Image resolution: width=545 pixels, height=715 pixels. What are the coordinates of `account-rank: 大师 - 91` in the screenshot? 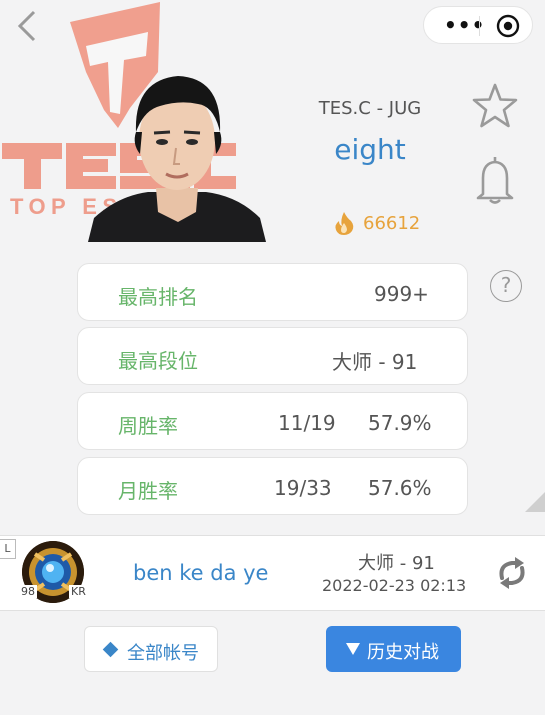 It's located at (396, 563).